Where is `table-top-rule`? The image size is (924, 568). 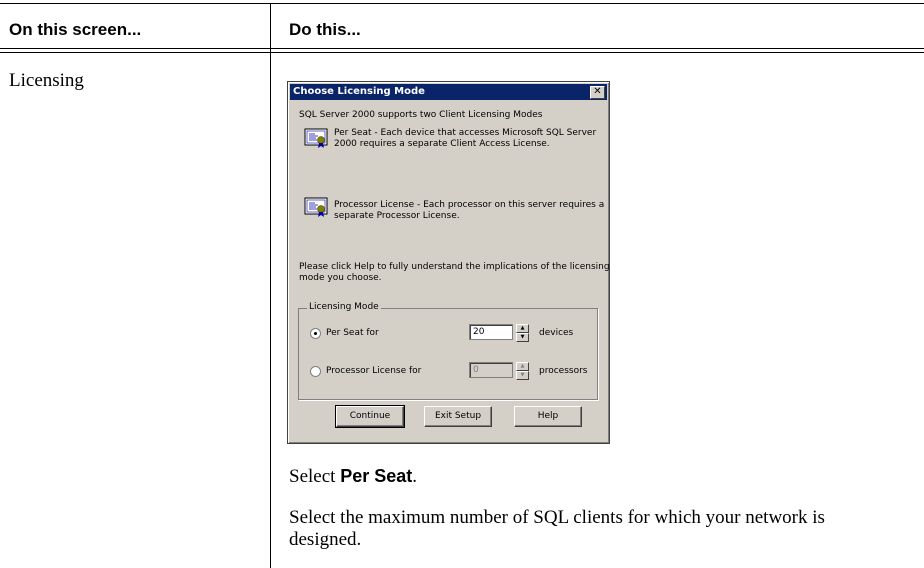
table-top-rule is located at coordinates (462, 3).